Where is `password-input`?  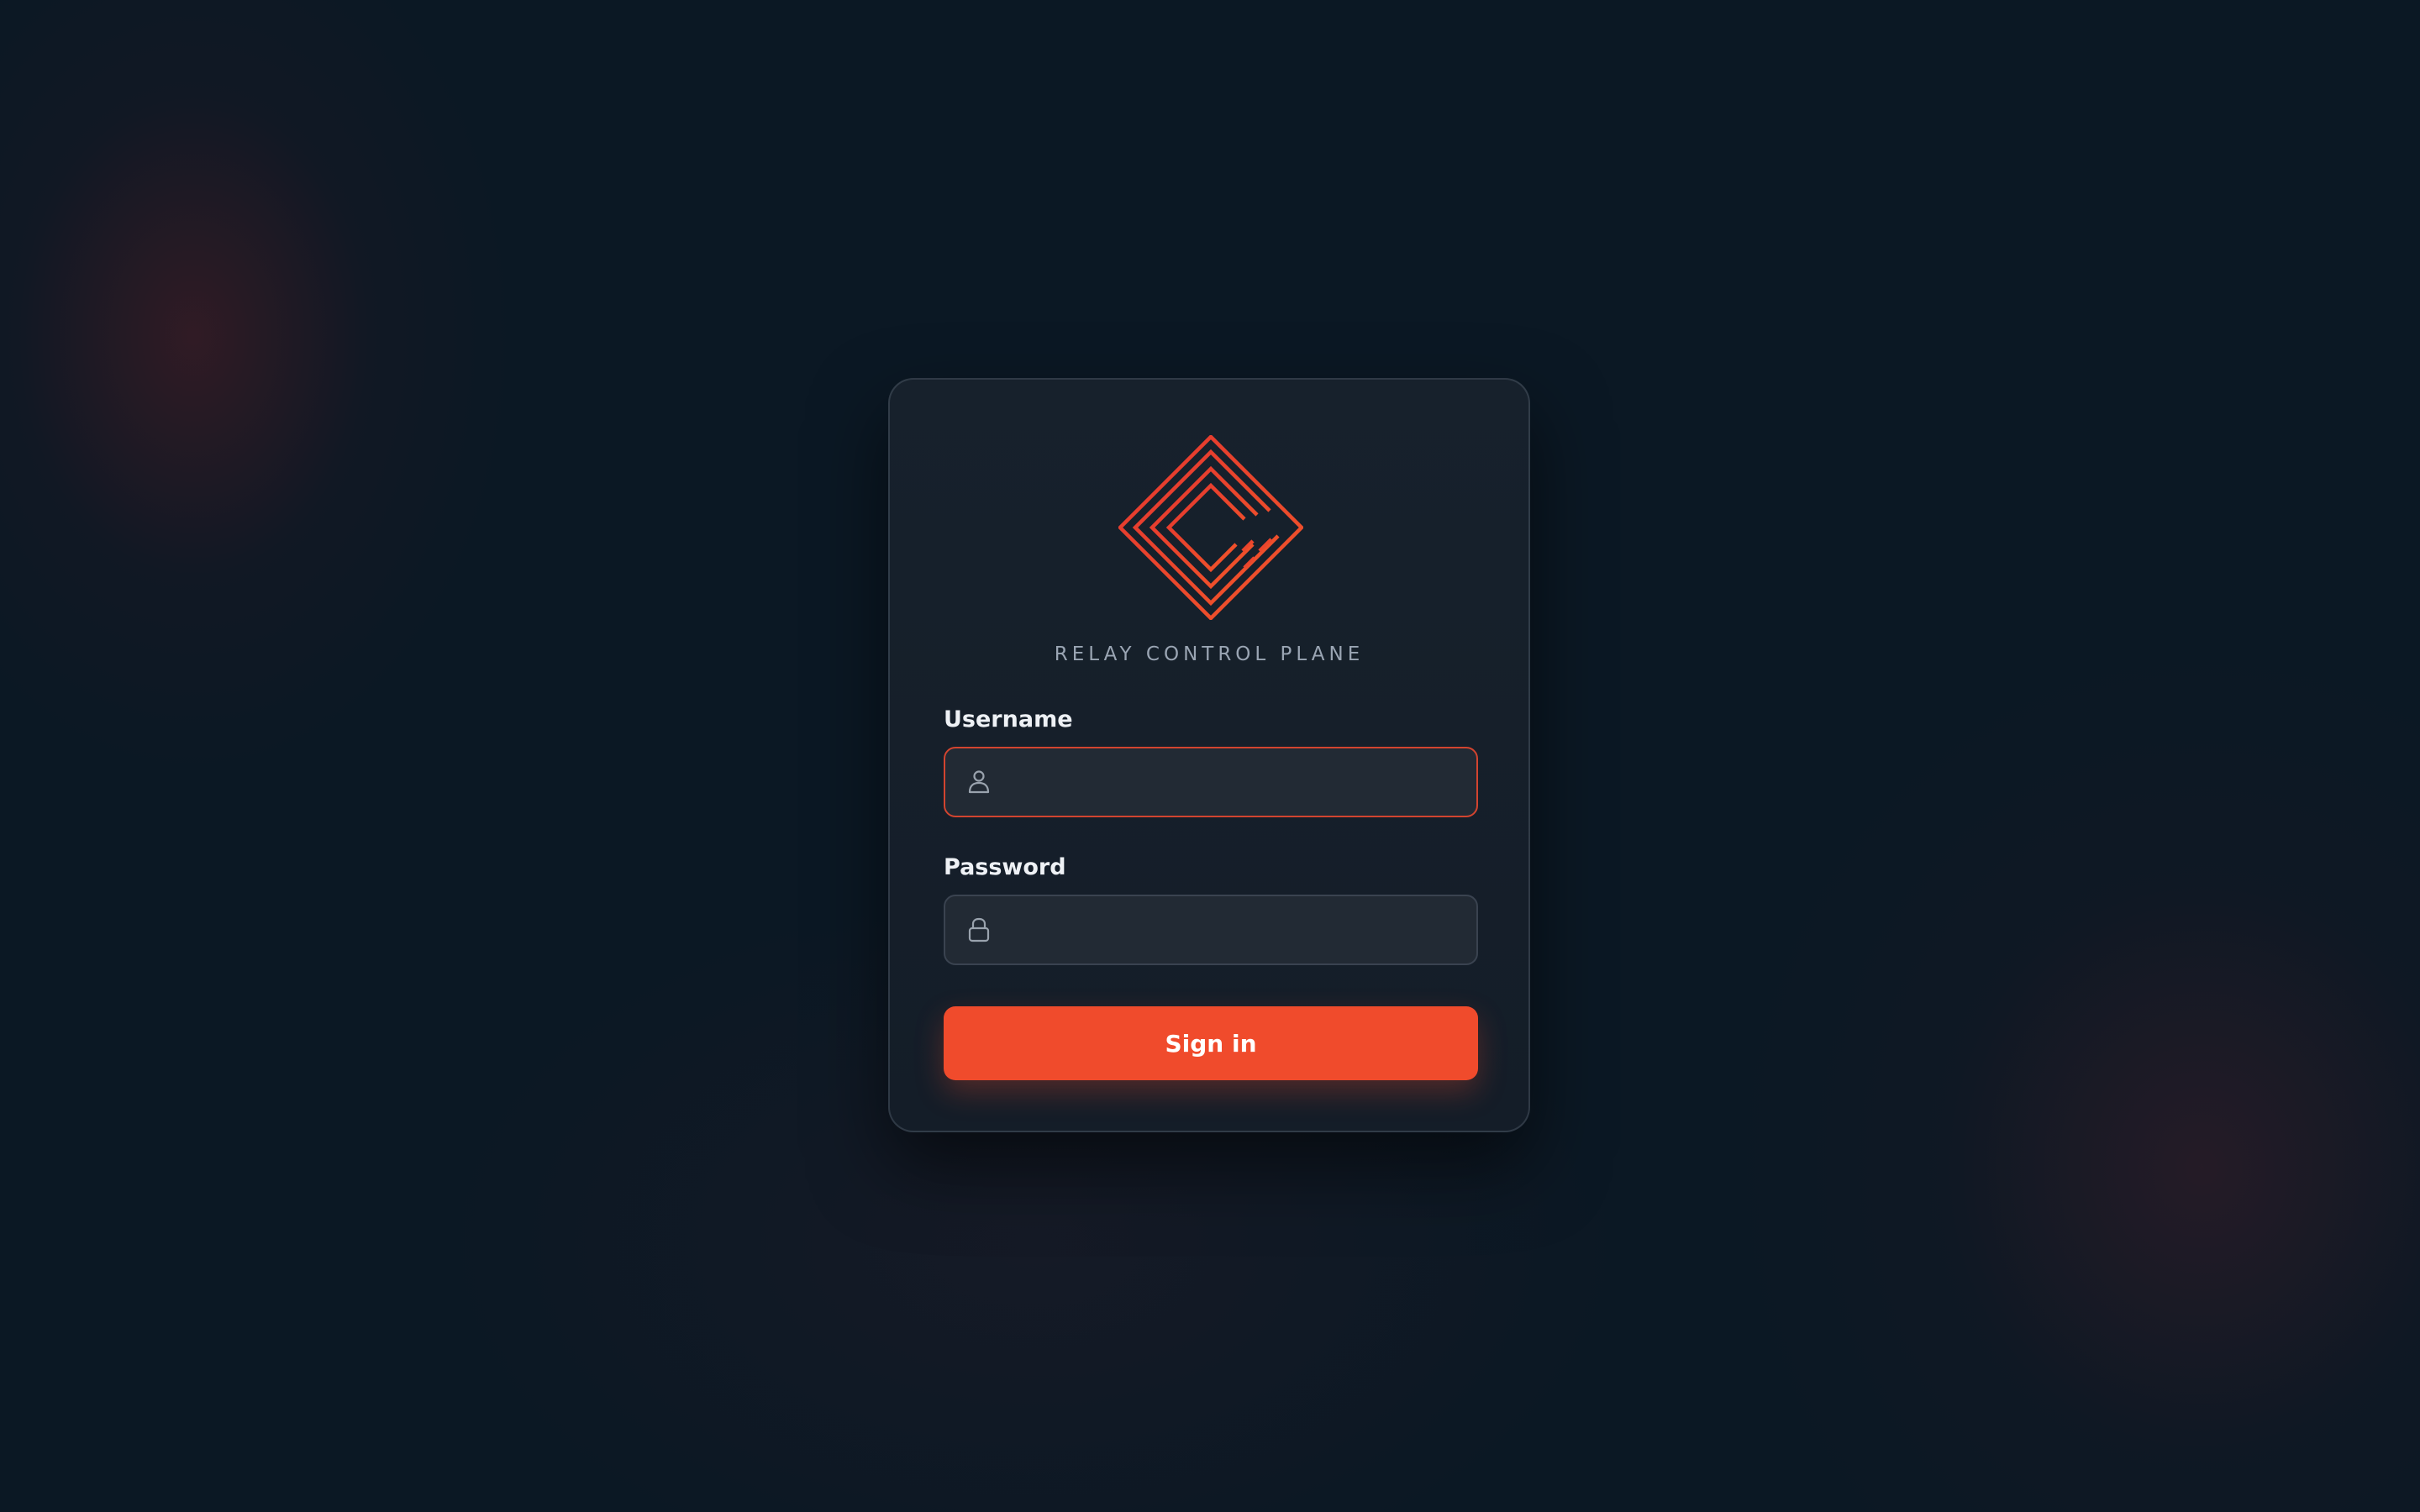 password-input is located at coordinates (1241, 930).